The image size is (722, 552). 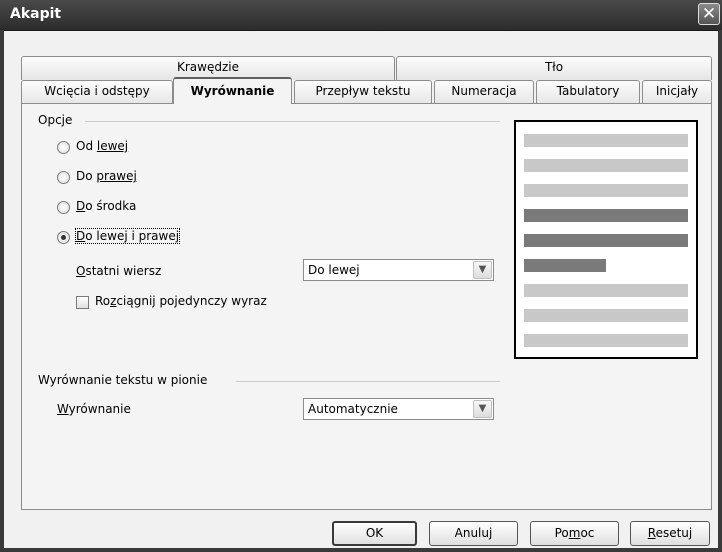 I want to click on last-line-label: Ostatni wiersz, so click(x=119, y=271).